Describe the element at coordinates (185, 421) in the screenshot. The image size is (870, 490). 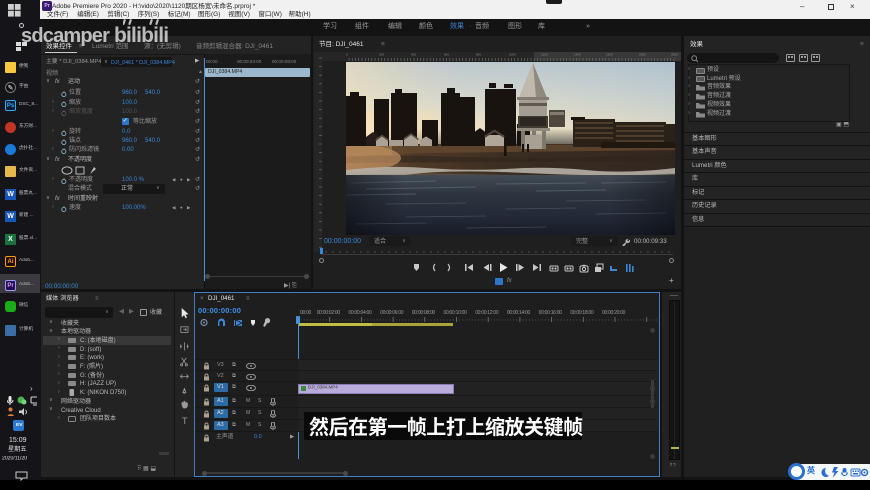
I see `svg-text: T` at that location.